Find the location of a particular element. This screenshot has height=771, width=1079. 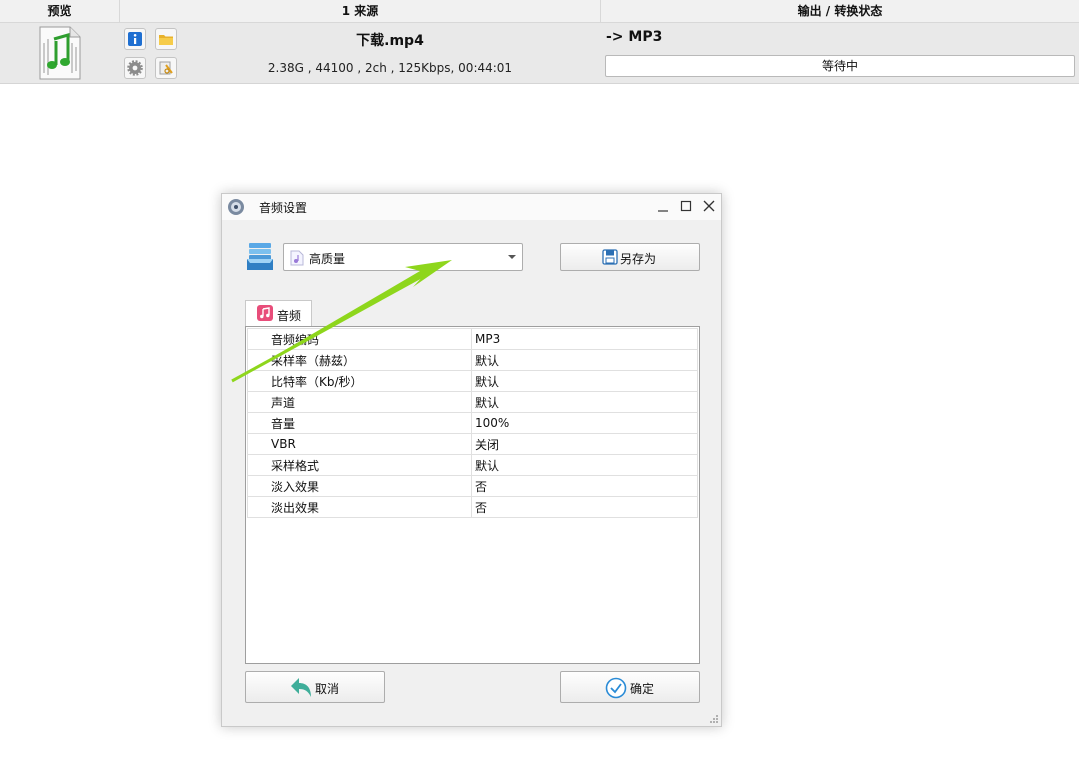

clip-button is located at coordinates (166, 68).